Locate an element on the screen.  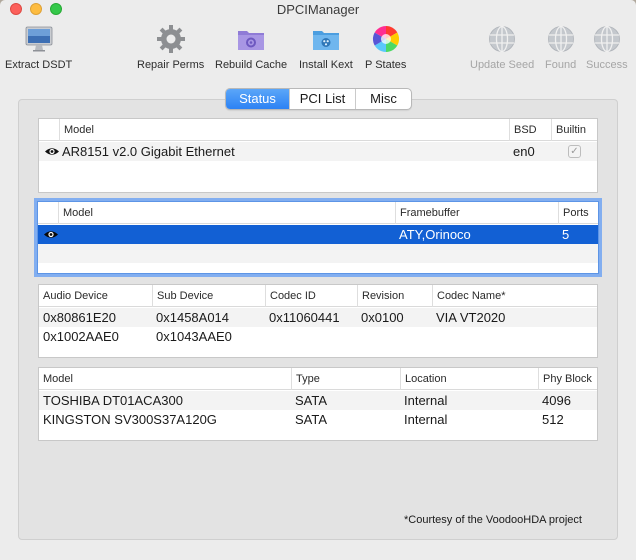
table-row-selected: ATY,Orinoco 5 is located at coordinates (318, 234).